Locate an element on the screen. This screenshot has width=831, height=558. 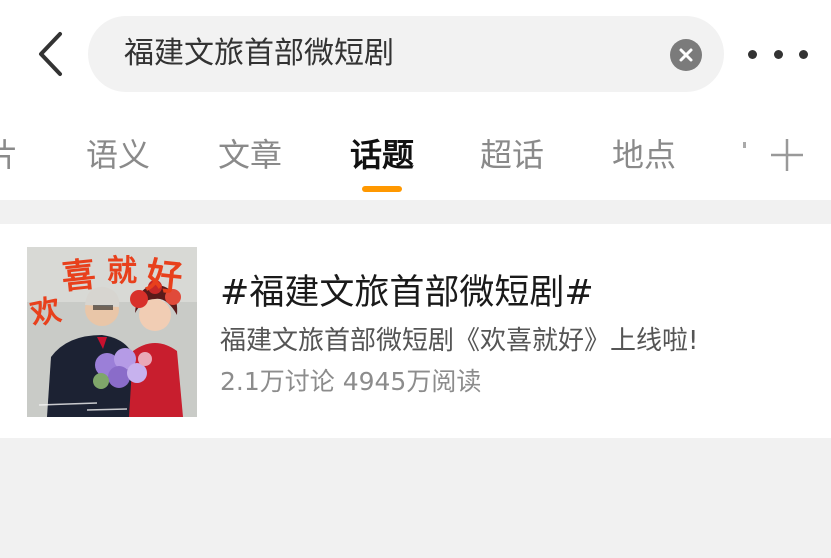
tab-partial: 片 is located at coordinates (10, 155).